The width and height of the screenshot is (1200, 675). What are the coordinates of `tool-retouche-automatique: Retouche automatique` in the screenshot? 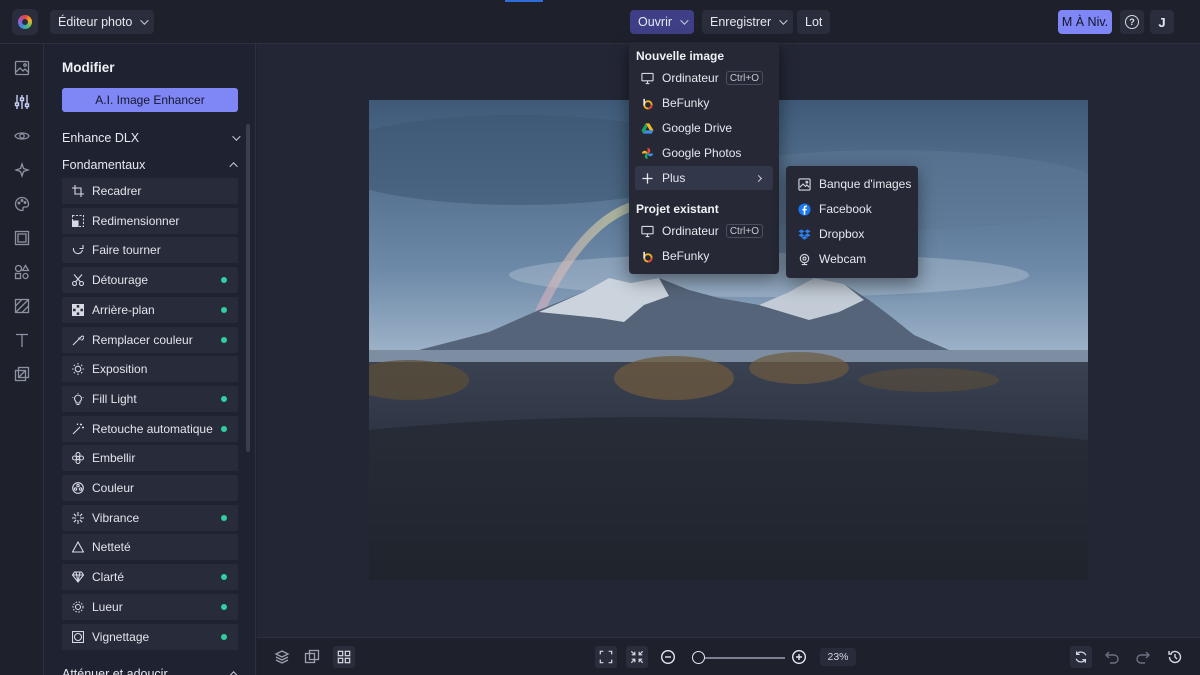 It's located at (150, 429).